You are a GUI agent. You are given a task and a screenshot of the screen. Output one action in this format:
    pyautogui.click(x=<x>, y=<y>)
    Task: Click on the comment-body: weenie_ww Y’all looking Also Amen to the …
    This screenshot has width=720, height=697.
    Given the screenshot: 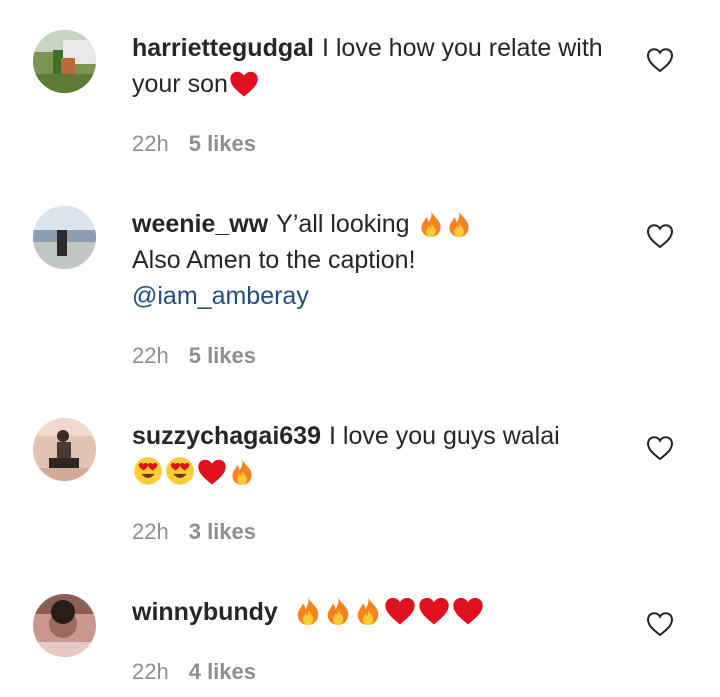 What is the action you would take?
    pyautogui.click(x=377, y=260)
    